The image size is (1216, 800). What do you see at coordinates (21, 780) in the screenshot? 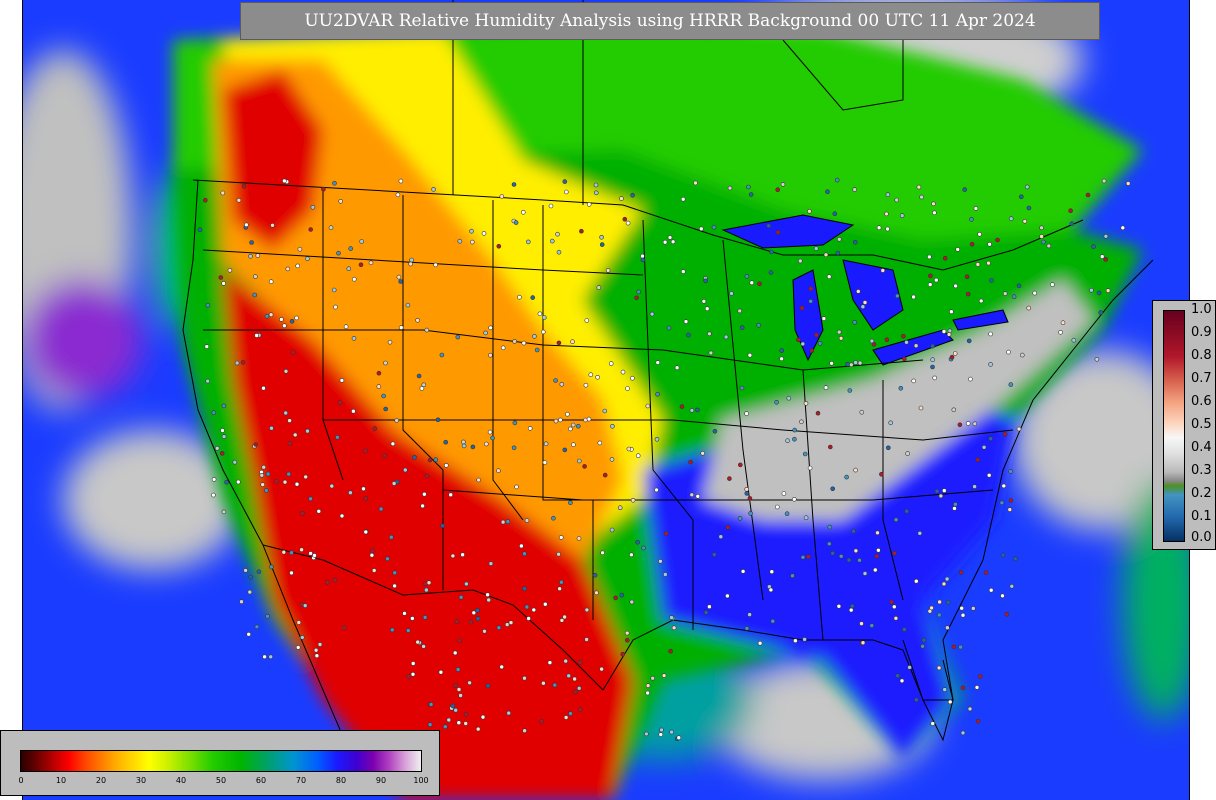
I see `rh-tick-label: 0` at bounding box center [21, 780].